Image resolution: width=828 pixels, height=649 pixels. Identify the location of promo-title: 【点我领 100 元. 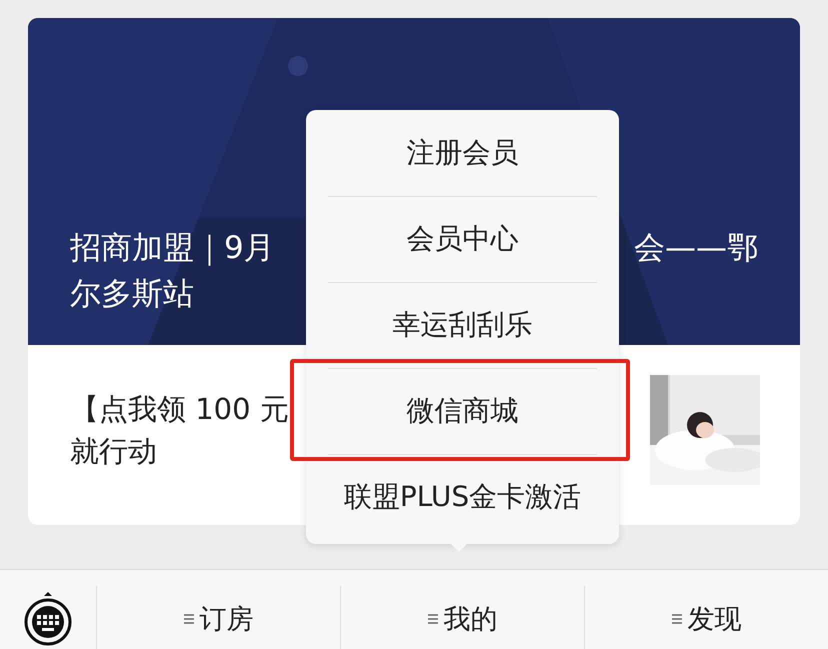
(179, 409).